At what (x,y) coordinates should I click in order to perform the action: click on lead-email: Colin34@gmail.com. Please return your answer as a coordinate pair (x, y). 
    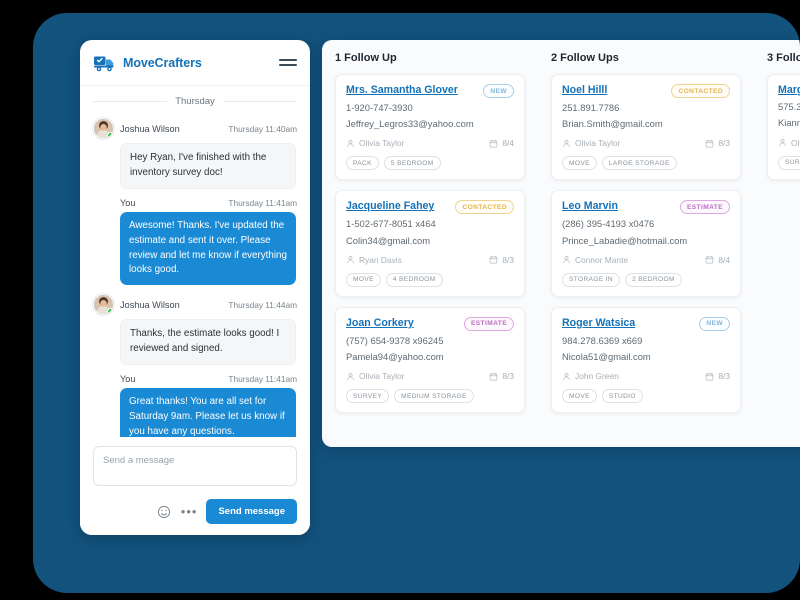
    Looking at the image, I should click on (388, 240).